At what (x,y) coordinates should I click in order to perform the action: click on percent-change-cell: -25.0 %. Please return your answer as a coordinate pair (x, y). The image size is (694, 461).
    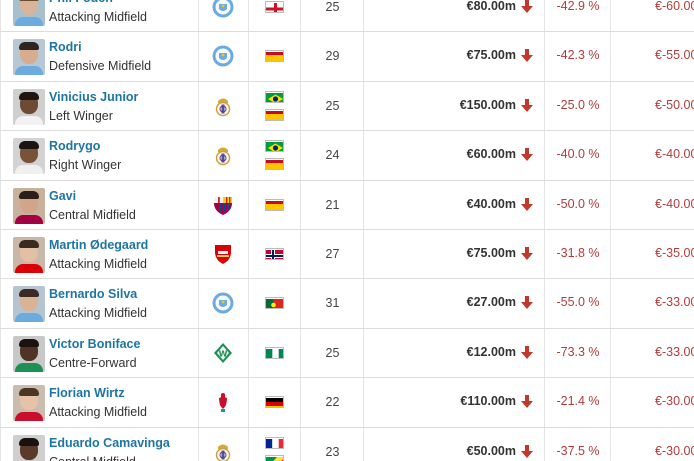
    Looking at the image, I should click on (578, 106).